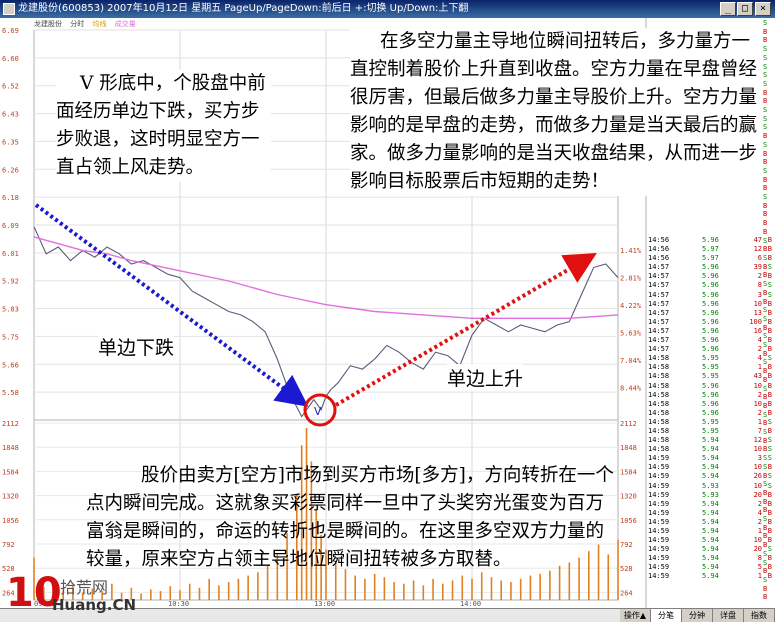 The height and width of the screenshot is (622, 775). What do you see at coordinates (710, 358) in the screenshot?
I see `tick-row: 14:58 5.95 4 S` at bounding box center [710, 358].